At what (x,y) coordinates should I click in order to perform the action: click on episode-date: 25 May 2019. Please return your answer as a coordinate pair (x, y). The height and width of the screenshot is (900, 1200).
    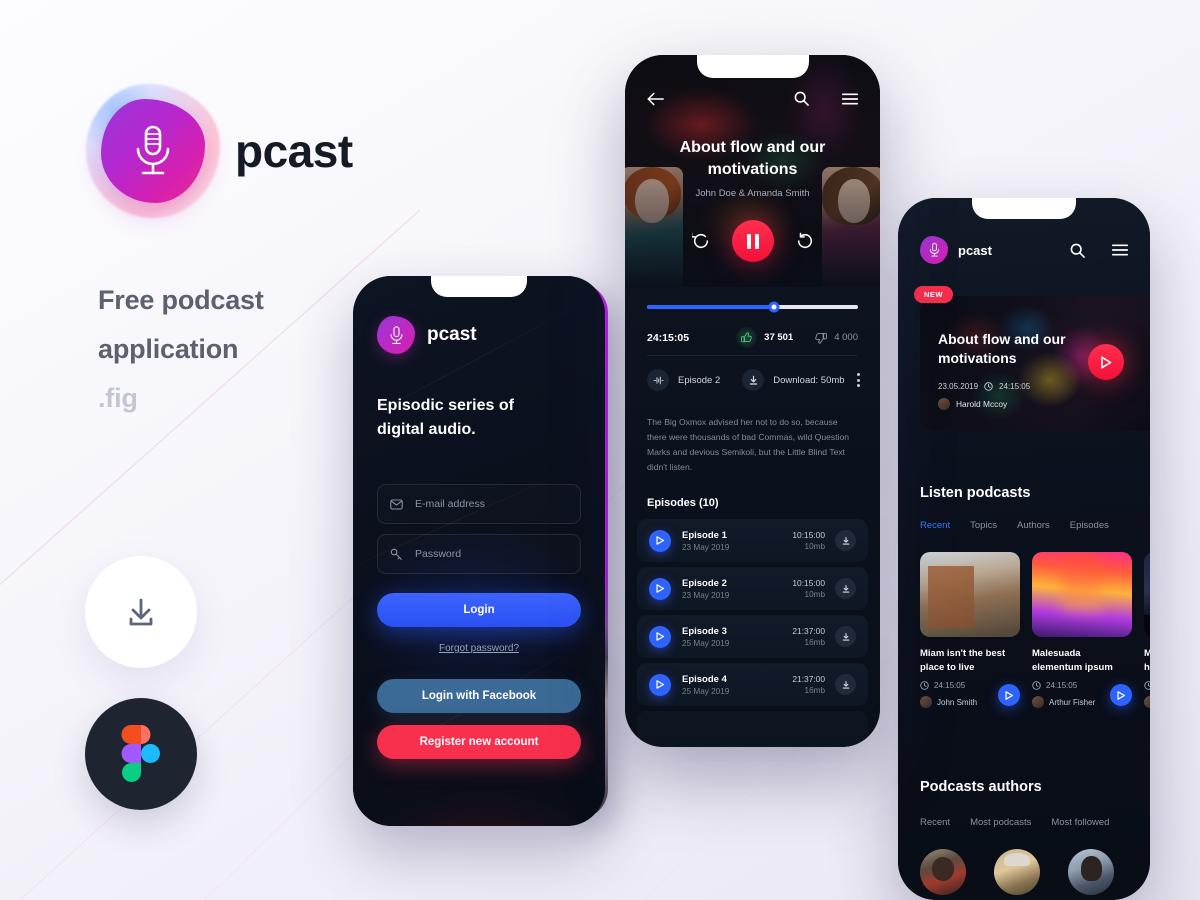
    Looking at the image, I should click on (706, 691).